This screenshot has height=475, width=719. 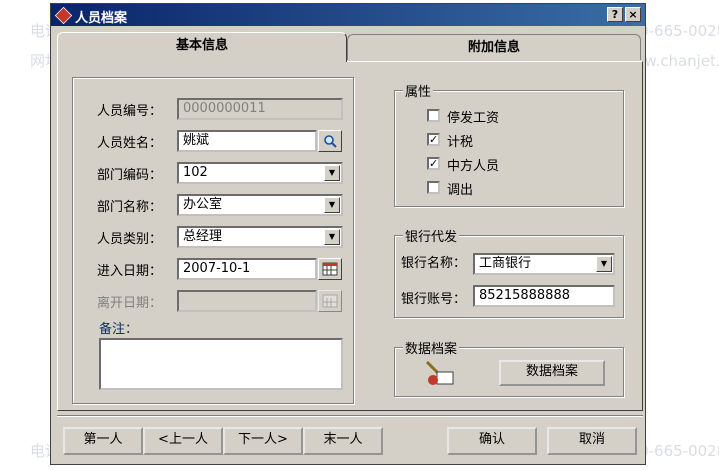 I want to click on archive-group: 数据档案 数据档案, so click(x=509, y=367).